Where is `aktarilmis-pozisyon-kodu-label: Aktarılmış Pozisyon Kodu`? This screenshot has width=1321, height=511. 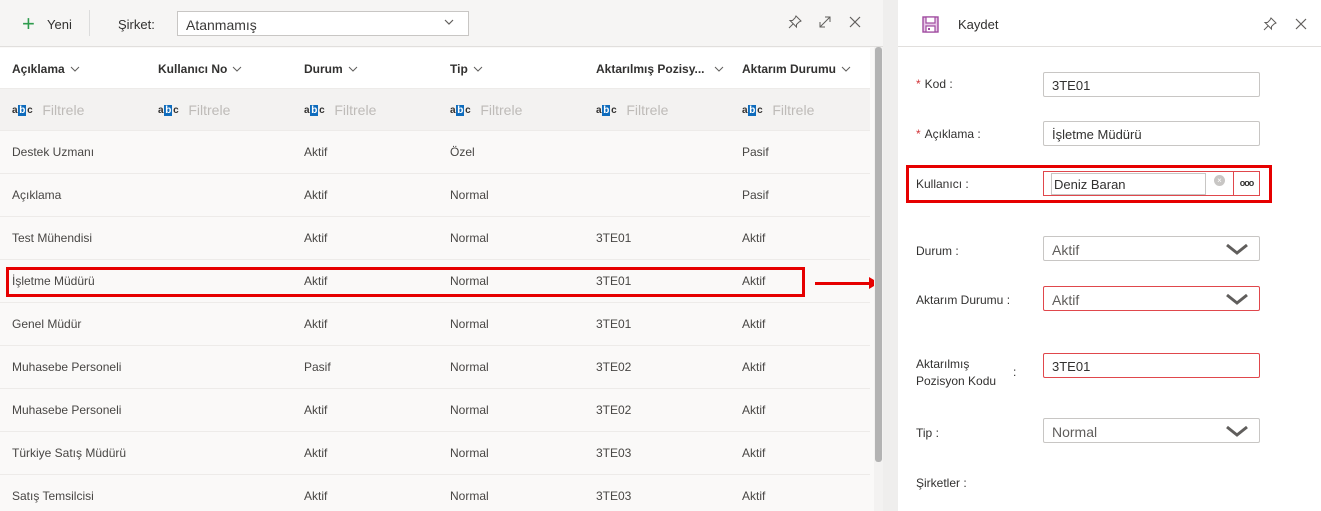
aktarilmis-pozisyon-kodu-label: Aktarılmış Pozisyon Kodu is located at coordinates (956, 372).